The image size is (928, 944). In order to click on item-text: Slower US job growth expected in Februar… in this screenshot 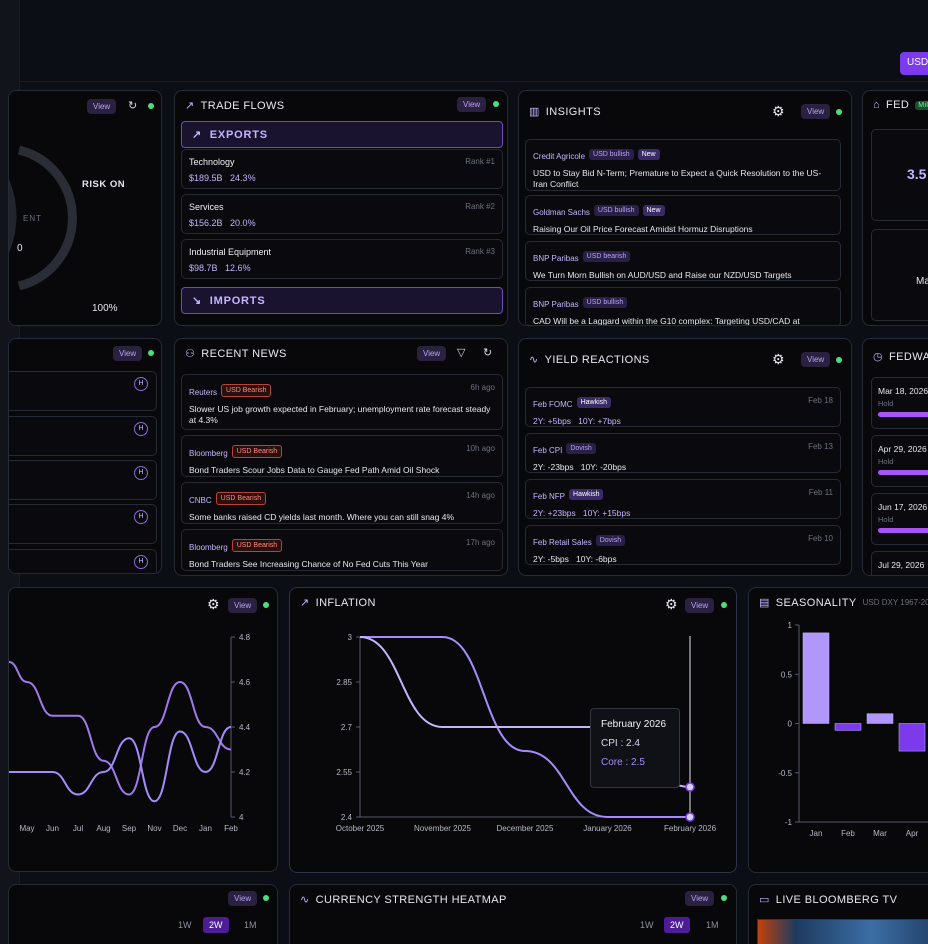, I will do `click(340, 414)`.